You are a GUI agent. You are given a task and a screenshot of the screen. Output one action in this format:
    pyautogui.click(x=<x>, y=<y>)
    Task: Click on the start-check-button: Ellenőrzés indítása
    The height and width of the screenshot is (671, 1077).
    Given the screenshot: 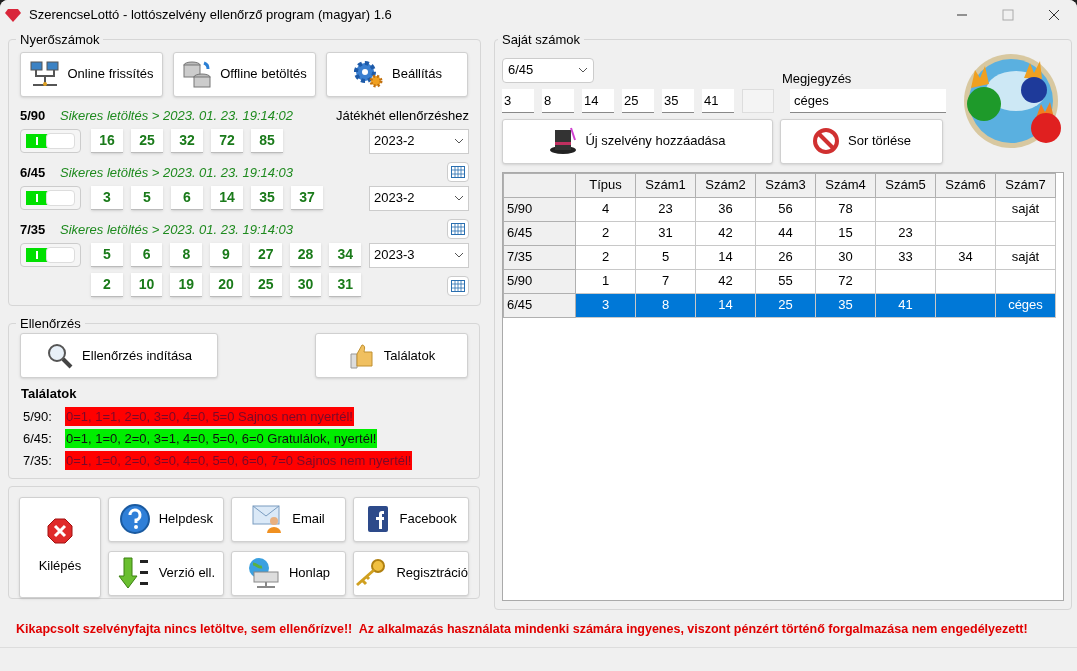 What is the action you would take?
    pyautogui.click(x=119, y=355)
    